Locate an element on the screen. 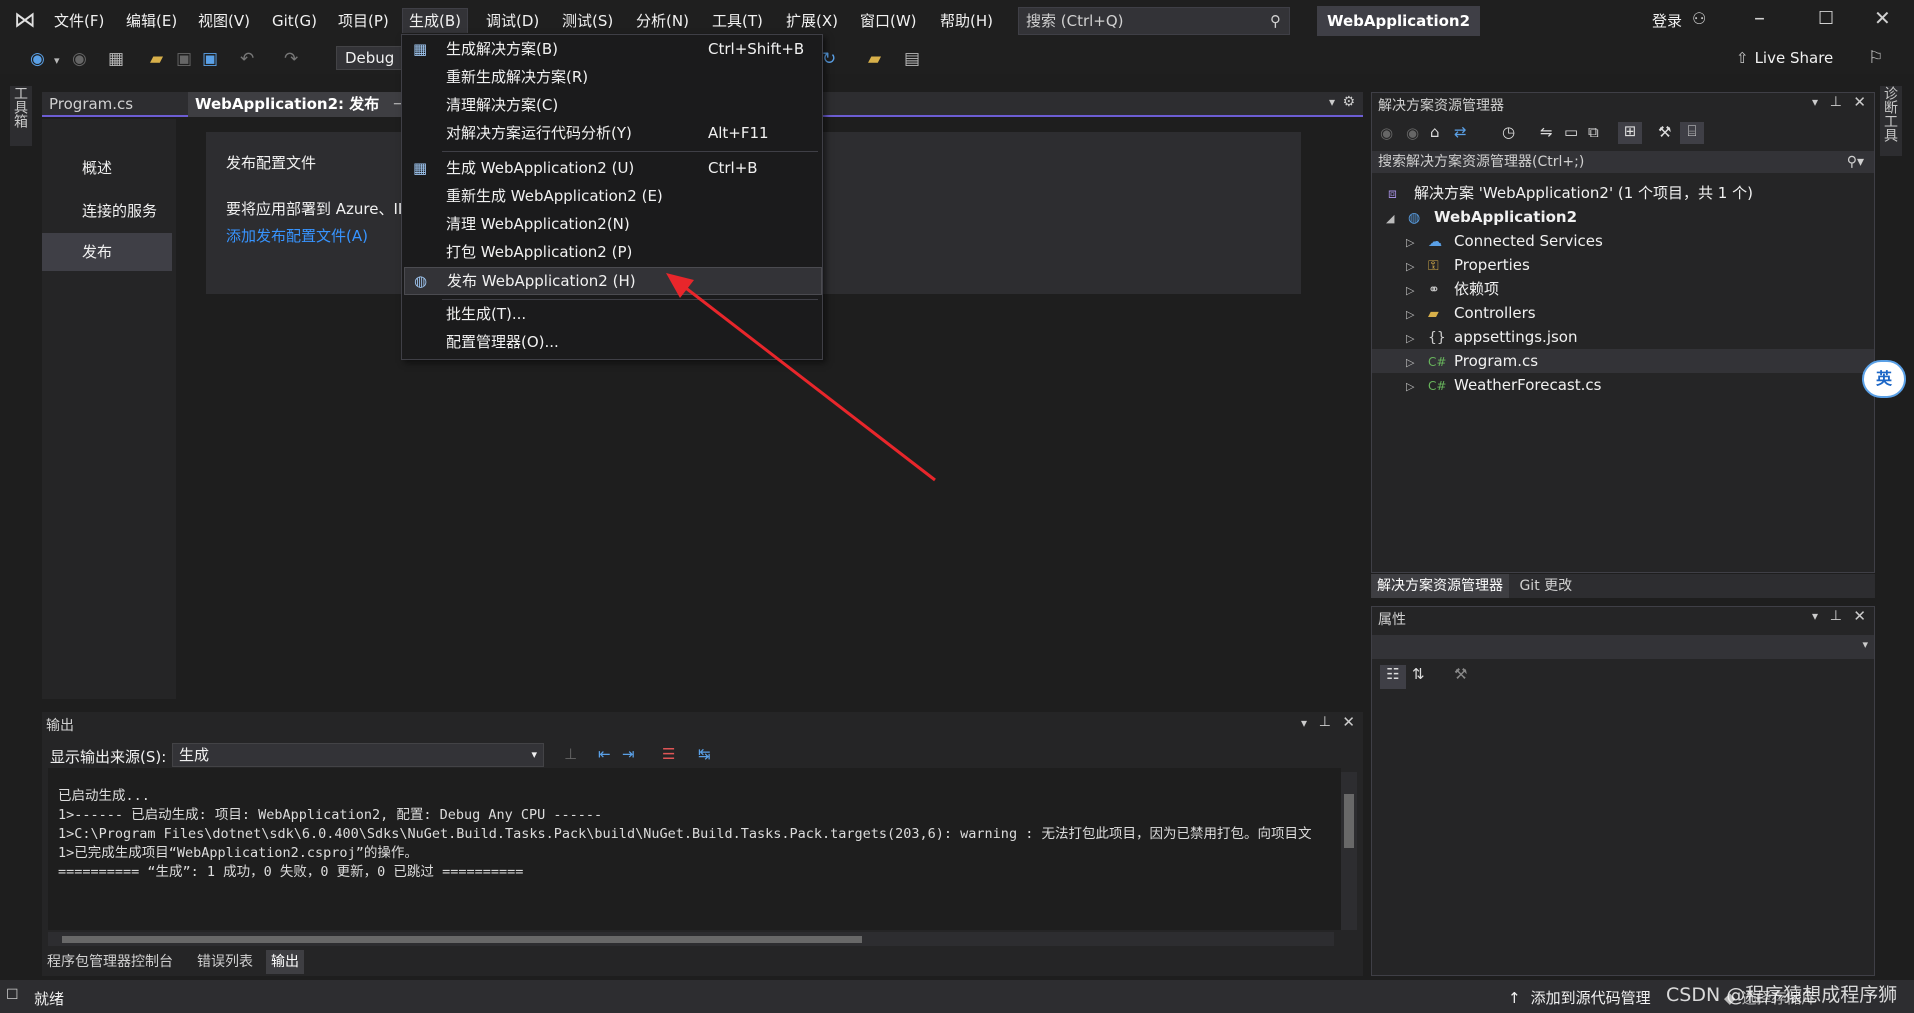 The height and width of the screenshot is (1013, 1914). save-all-icon: ▣ is located at coordinates (210, 59).